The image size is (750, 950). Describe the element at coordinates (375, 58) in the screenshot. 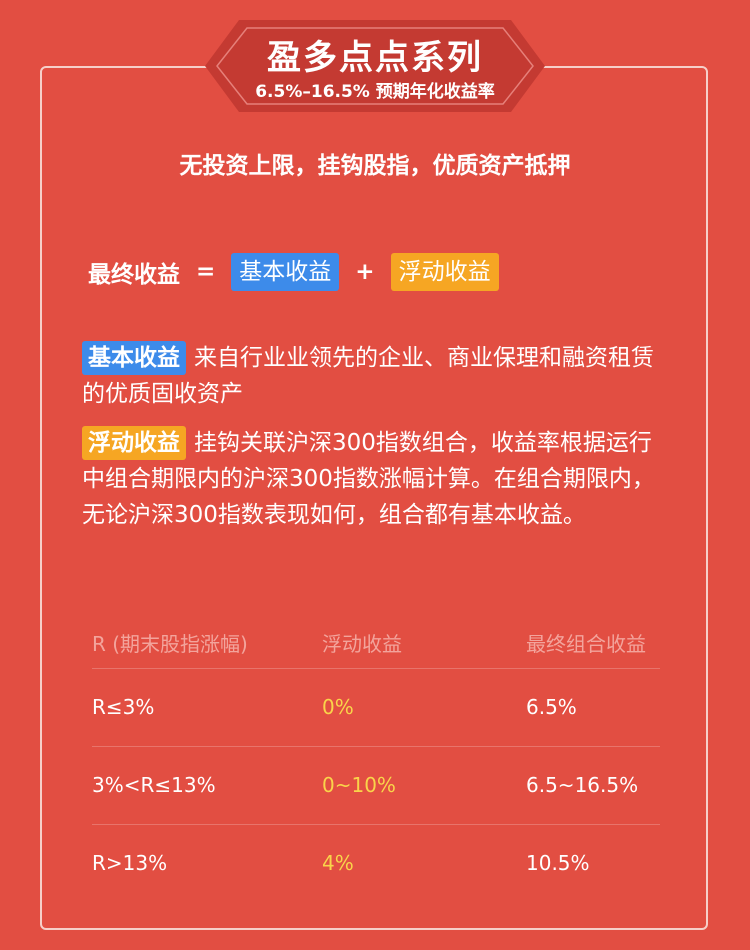

I see `badge-title: 盈多点点系列` at that location.